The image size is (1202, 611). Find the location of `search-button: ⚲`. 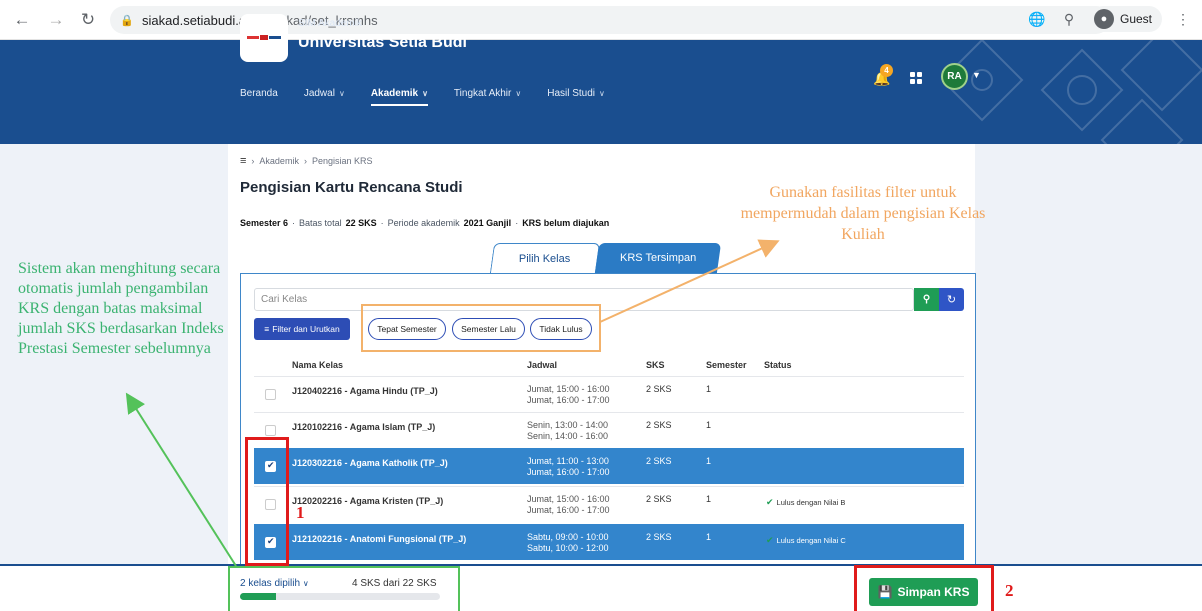

search-button: ⚲ is located at coordinates (926, 299).